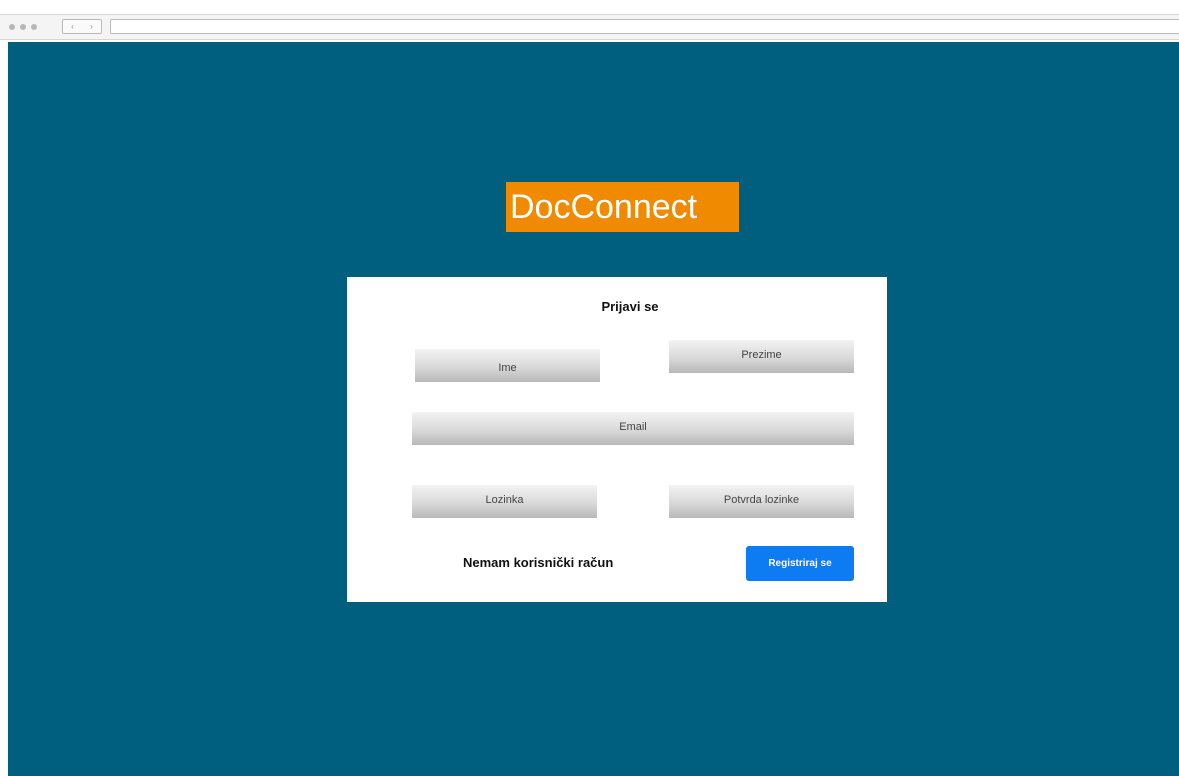 This screenshot has height=776, width=1179. What do you see at coordinates (633, 428) in the screenshot?
I see `email-field: Email` at bounding box center [633, 428].